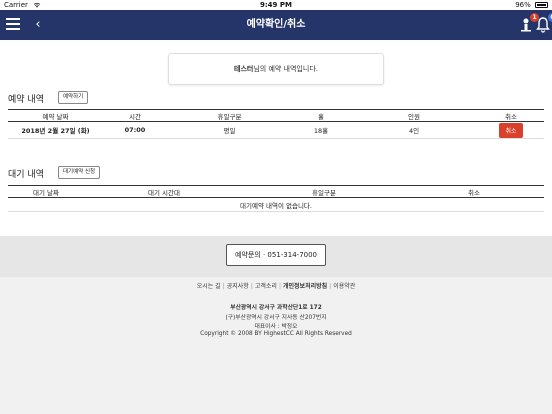  I want to click on link-terms: 이용약관, so click(344, 286).